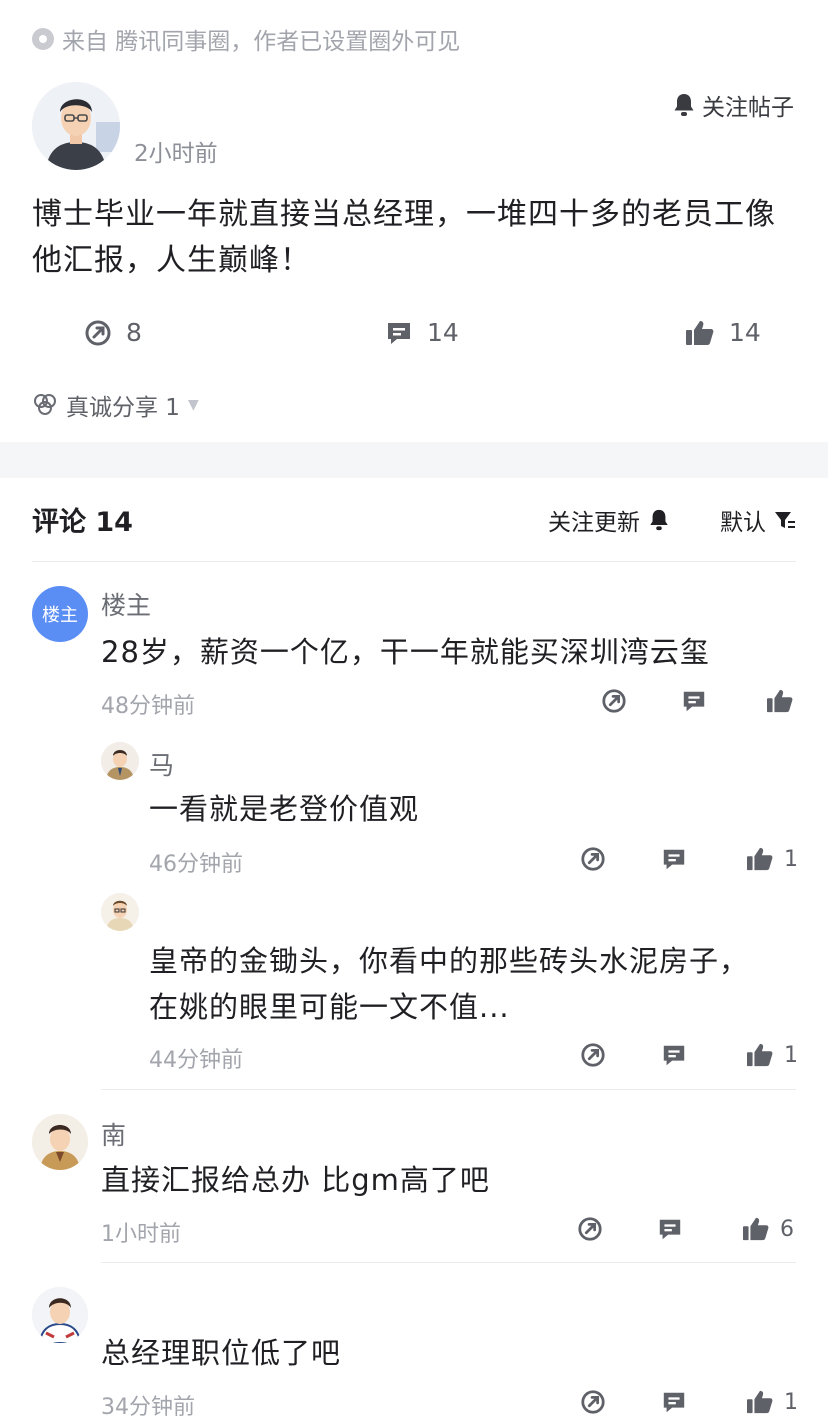  I want to click on like-button: 14, so click(723, 332).